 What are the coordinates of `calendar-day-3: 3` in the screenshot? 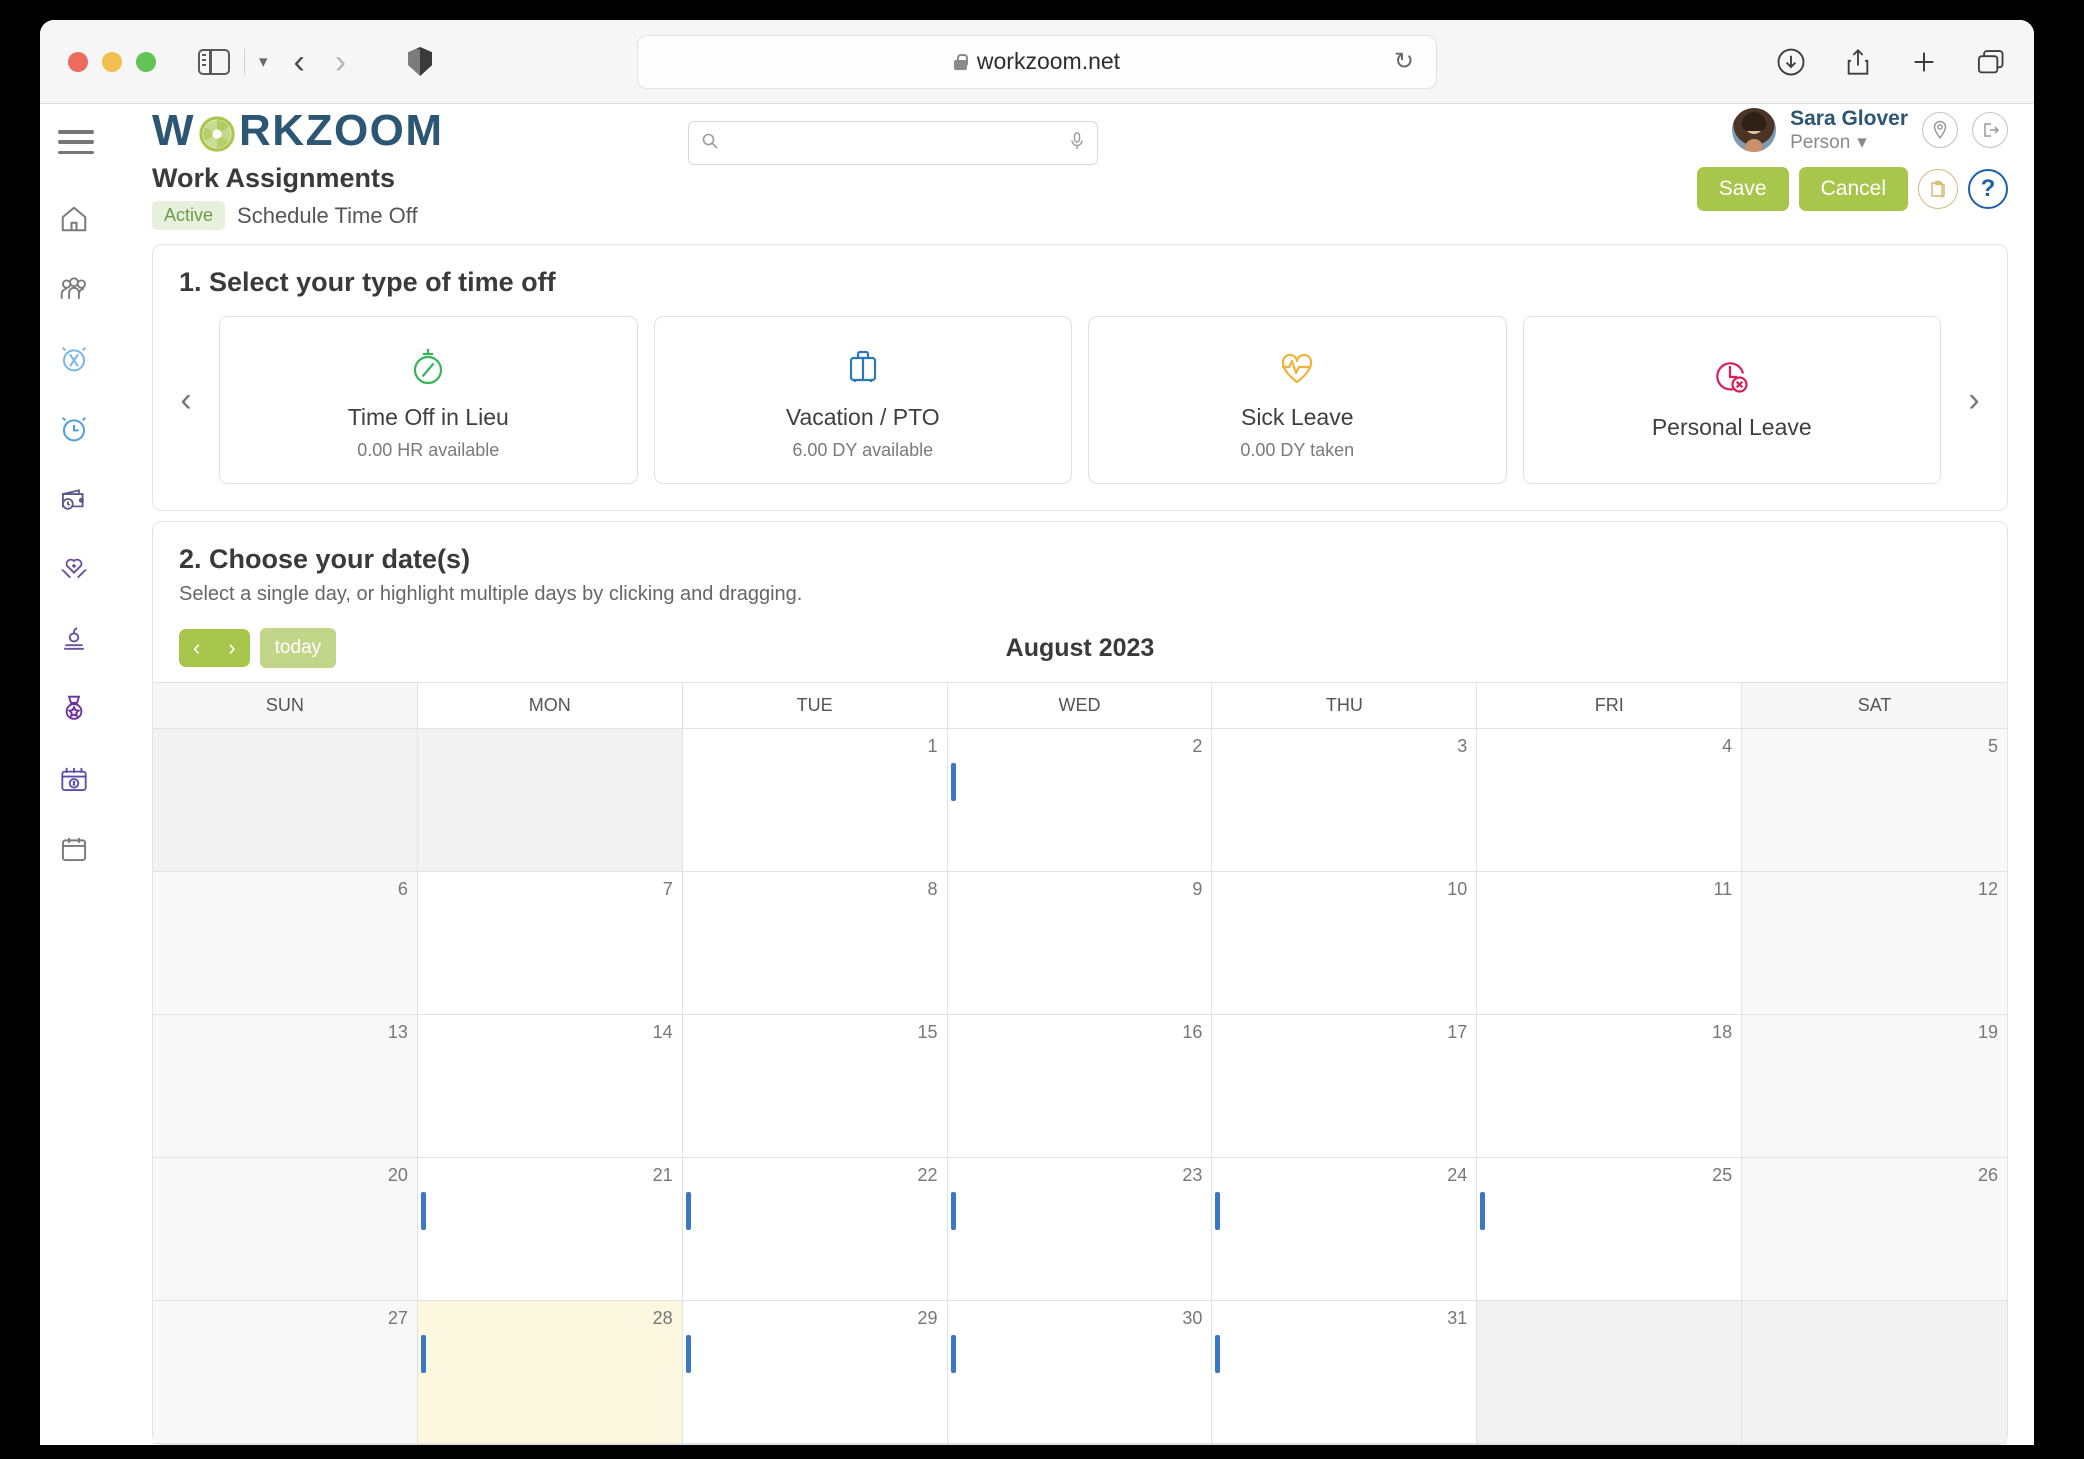 It's located at (1345, 800).